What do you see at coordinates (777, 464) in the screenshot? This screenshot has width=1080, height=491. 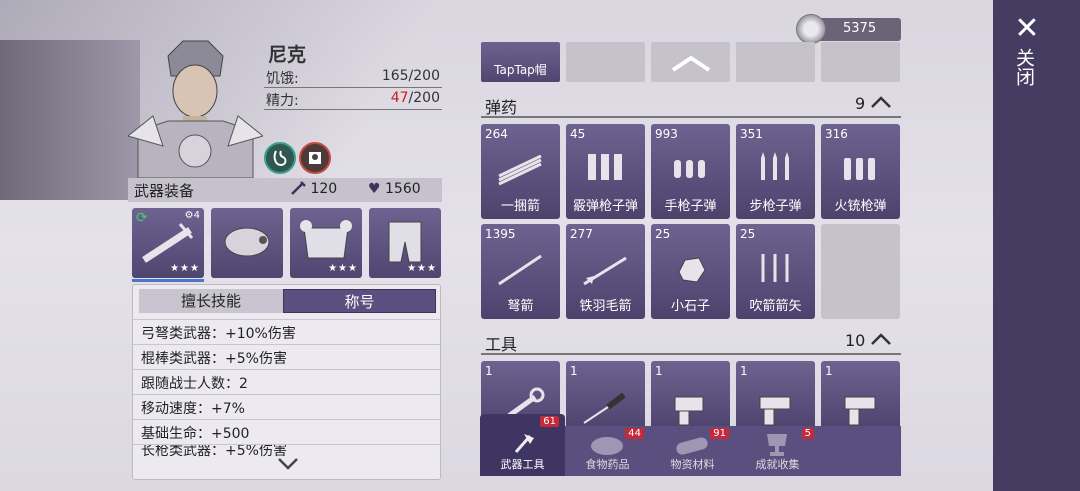 I see `tab-label: 成就收集` at bounding box center [777, 464].